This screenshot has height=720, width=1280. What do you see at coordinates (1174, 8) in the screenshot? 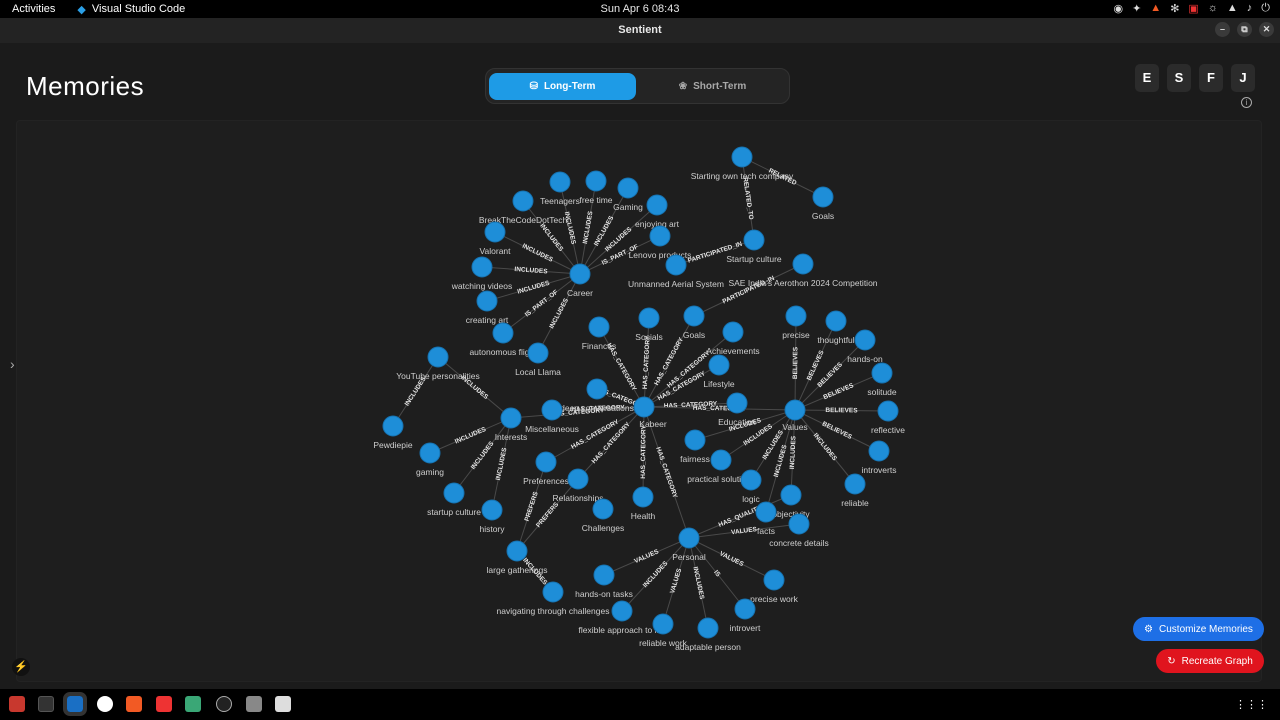
I see `tray-gear-icon: ✻` at bounding box center [1174, 8].